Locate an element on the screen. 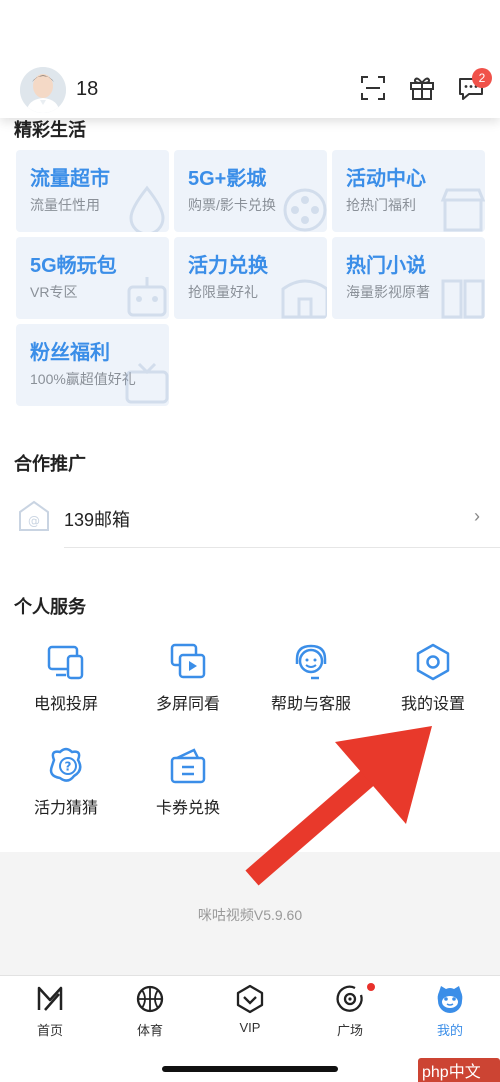  tile-subtitle: 流量任性用 is located at coordinates (65, 205).